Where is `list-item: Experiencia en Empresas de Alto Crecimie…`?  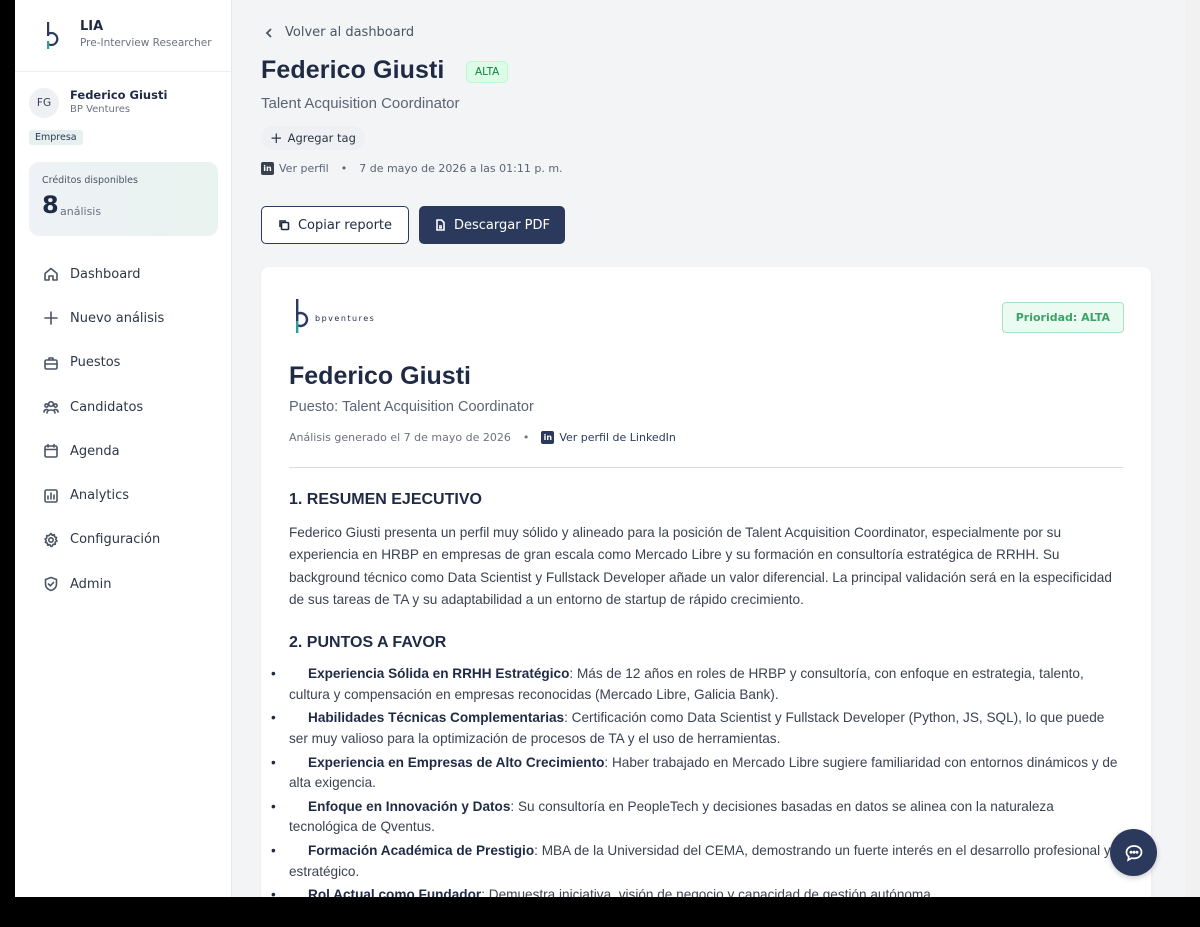
list-item: Experiencia en Empresas de Alto Crecimie… is located at coordinates (698, 773).